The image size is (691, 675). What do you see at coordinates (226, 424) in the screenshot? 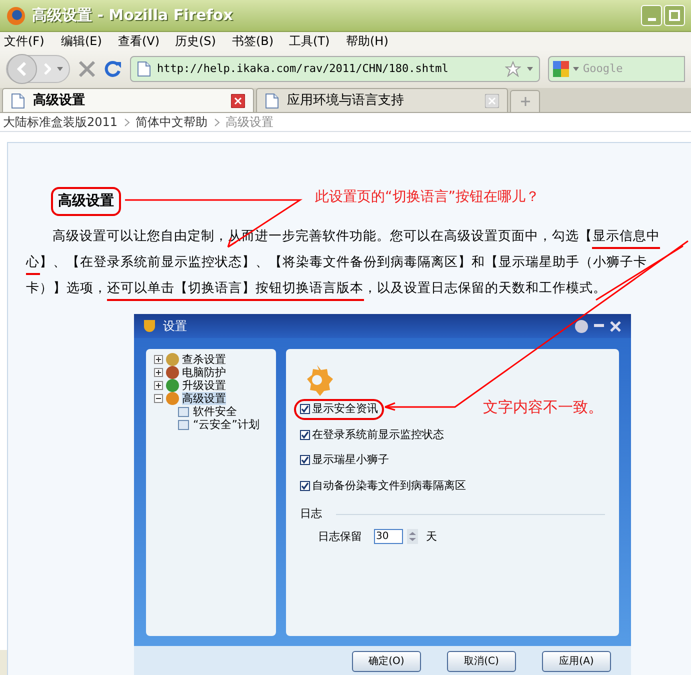
I see `tree-item: “云安全”计划` at bounding box center [226, 424].